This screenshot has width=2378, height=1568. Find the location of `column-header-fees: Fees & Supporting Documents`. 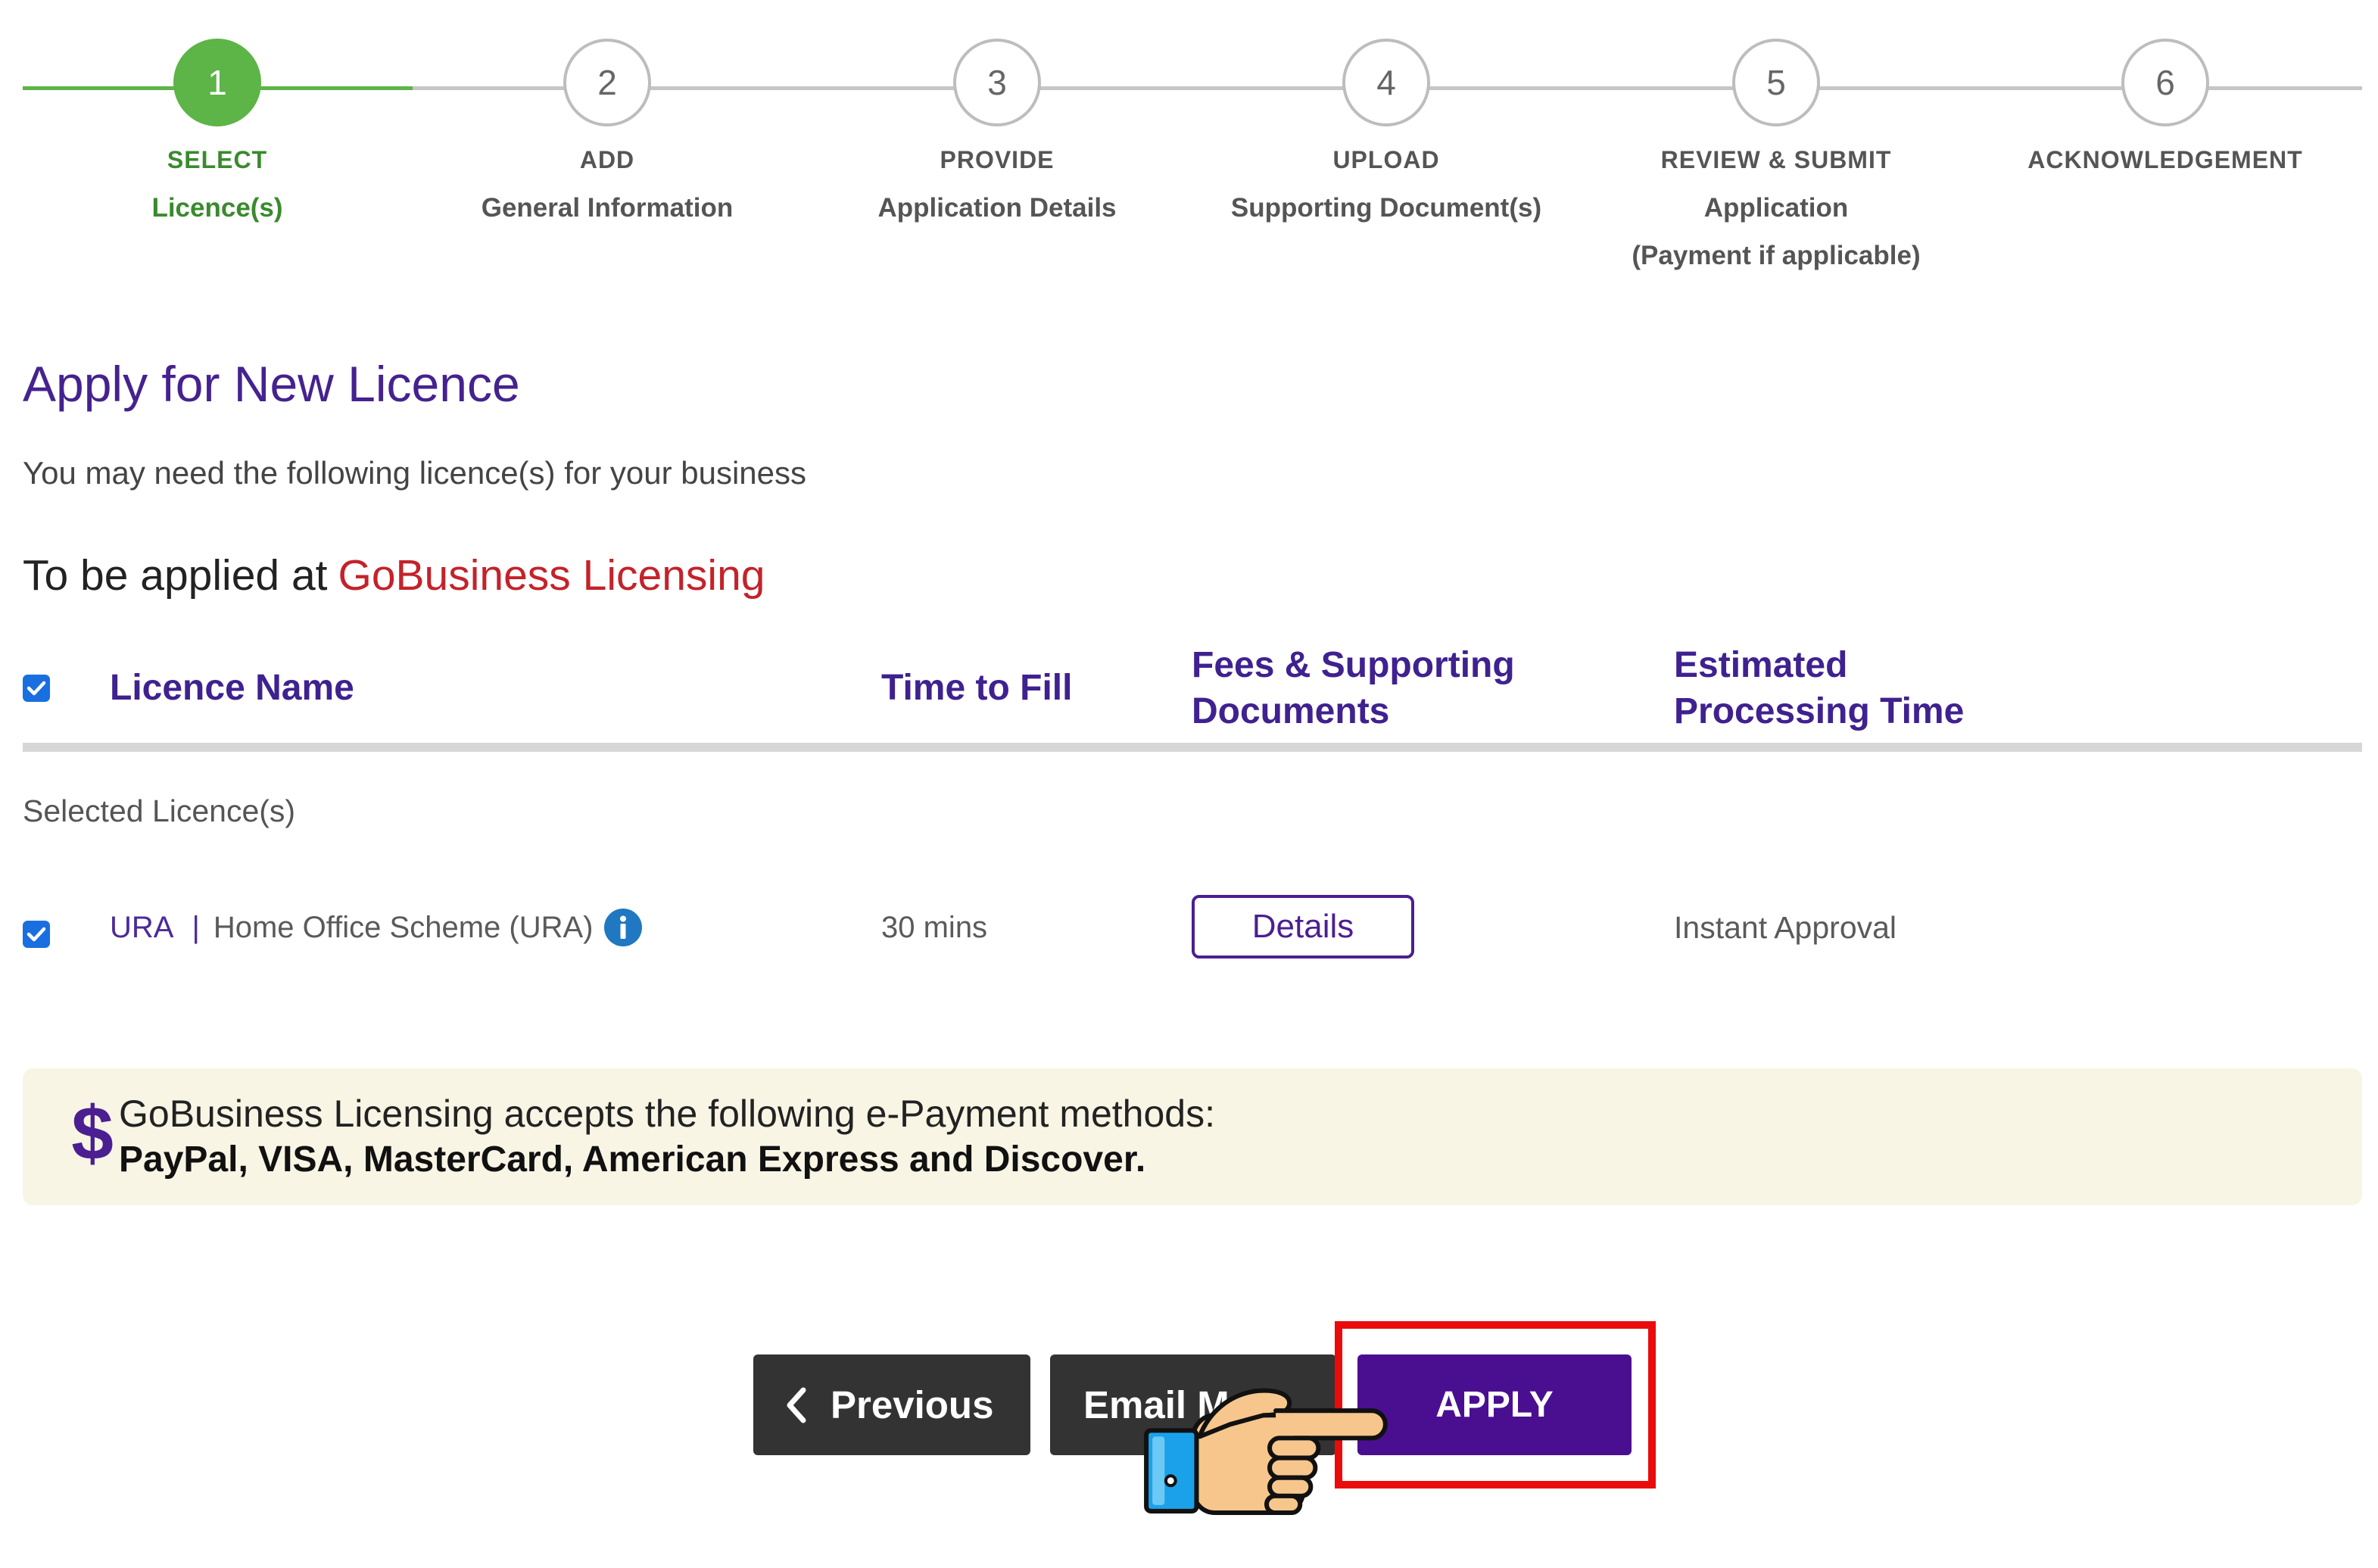

column-header-fees: Fees & Supporting Documents is located at coordinates (1353, 688).